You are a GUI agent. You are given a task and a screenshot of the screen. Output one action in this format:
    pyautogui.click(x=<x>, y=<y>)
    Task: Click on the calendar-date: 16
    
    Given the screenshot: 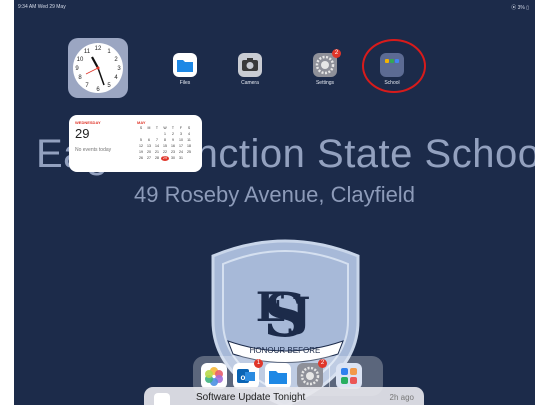 What is the action you would take?
    pyautogui.click(x=173, y=146)
    